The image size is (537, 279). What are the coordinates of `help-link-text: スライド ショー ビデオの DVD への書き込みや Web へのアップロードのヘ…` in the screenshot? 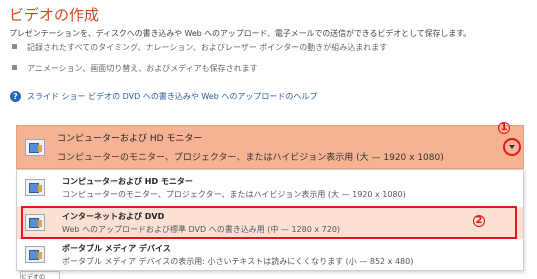 It's located at (172, 96).